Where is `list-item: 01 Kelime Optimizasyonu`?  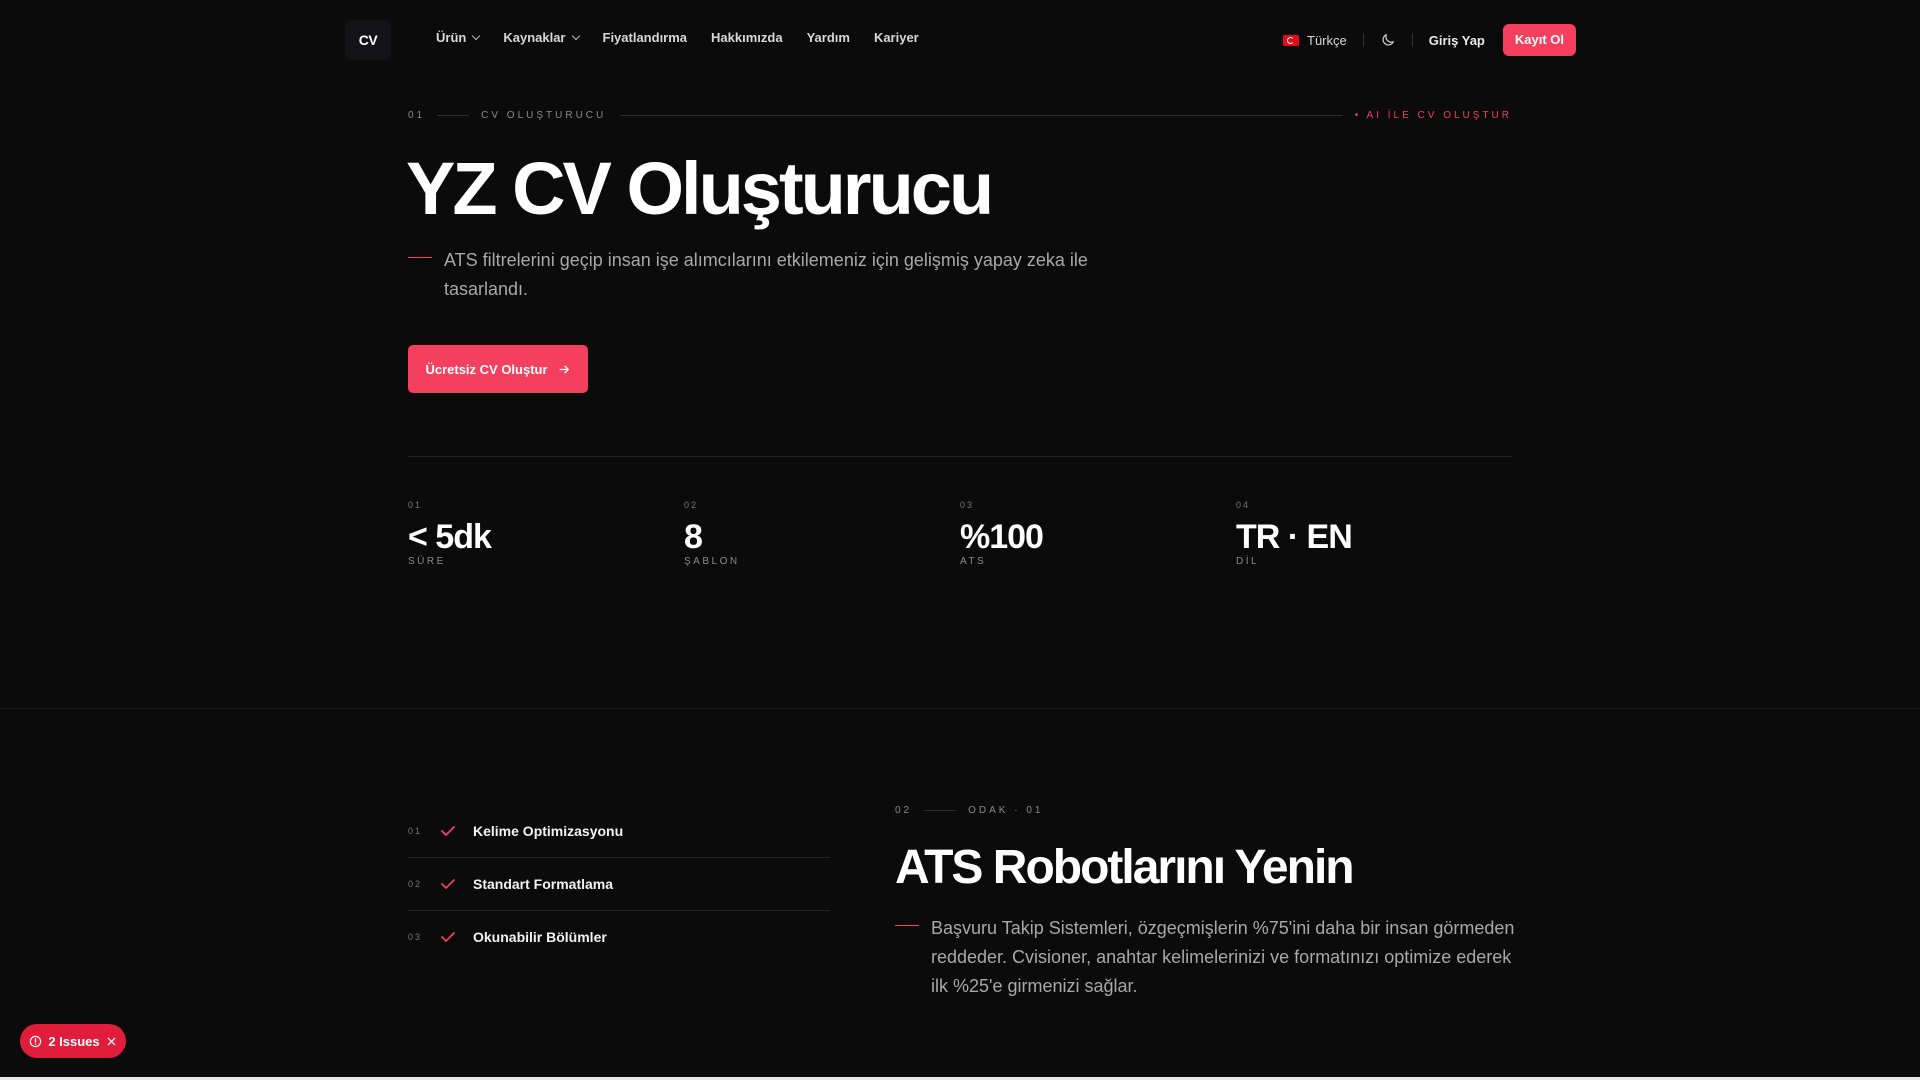 list-item: 01 Kelime Optimizasyonu is located at coordinates (619, 831).